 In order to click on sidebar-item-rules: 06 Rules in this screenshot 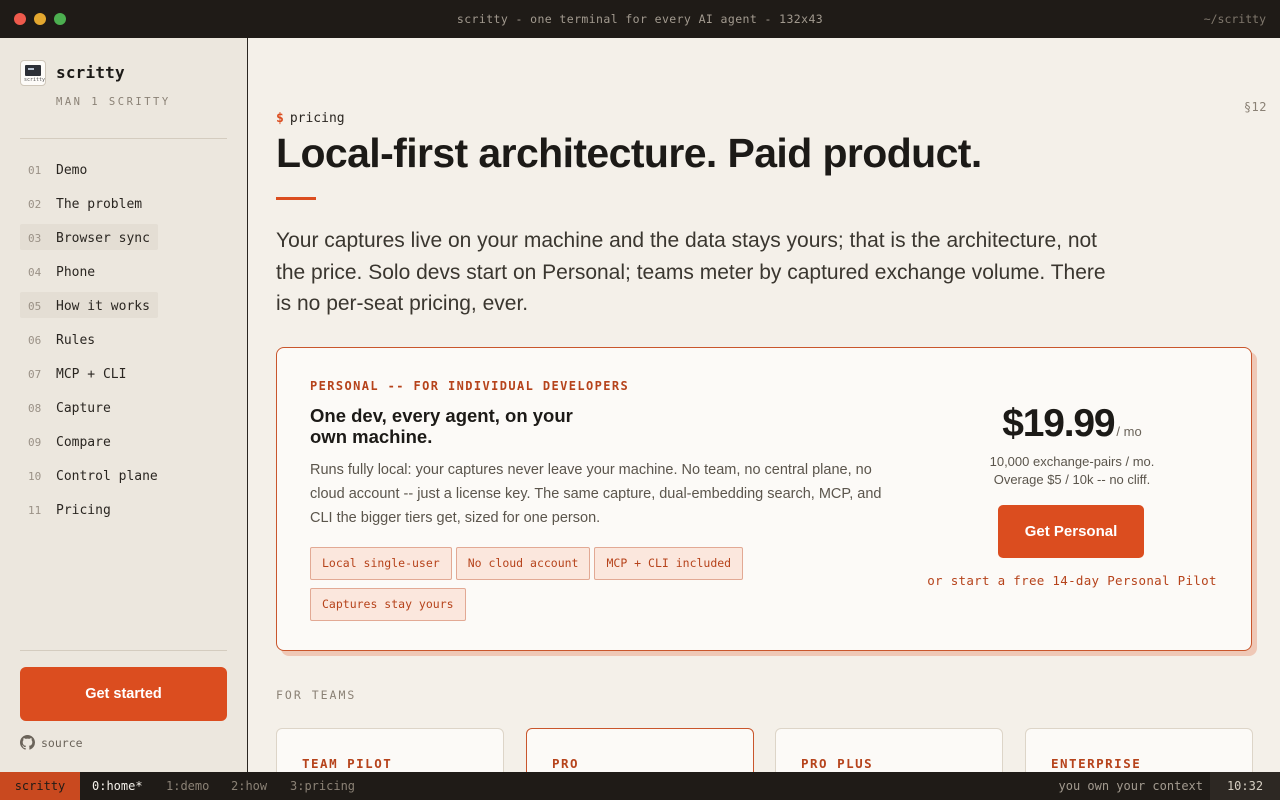, I will do `click(123, 343)`.